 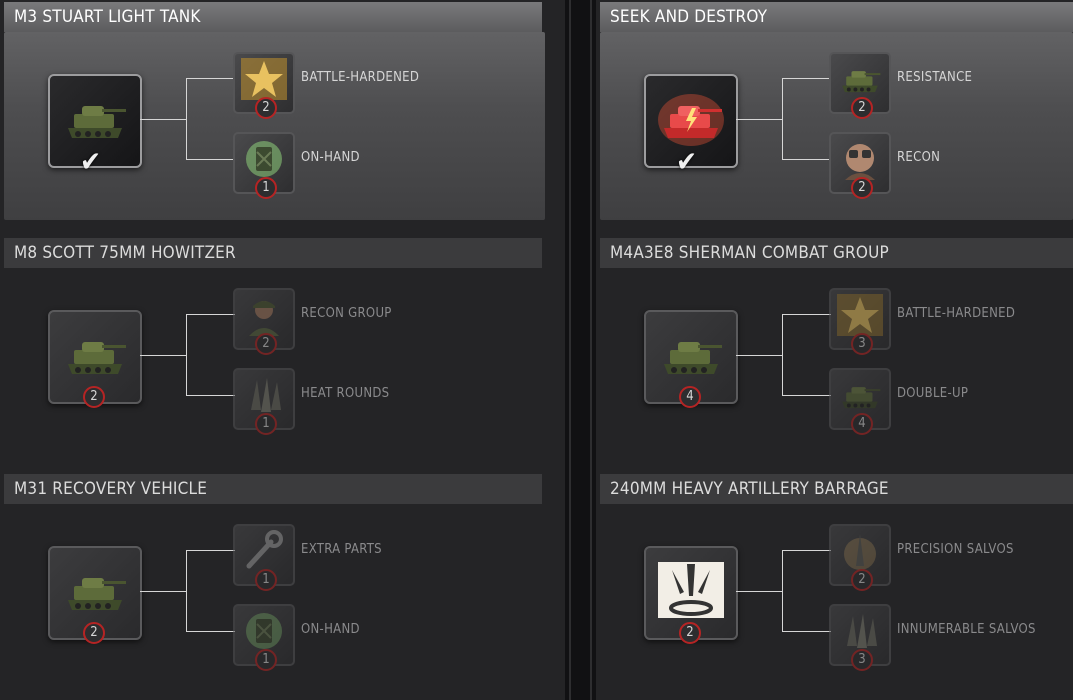 What do you see at coordinates (966, 629) in the screenshot?
I see `upgrade-label: INNUMERABLE SALVOS` at bounding box center [966, 629].